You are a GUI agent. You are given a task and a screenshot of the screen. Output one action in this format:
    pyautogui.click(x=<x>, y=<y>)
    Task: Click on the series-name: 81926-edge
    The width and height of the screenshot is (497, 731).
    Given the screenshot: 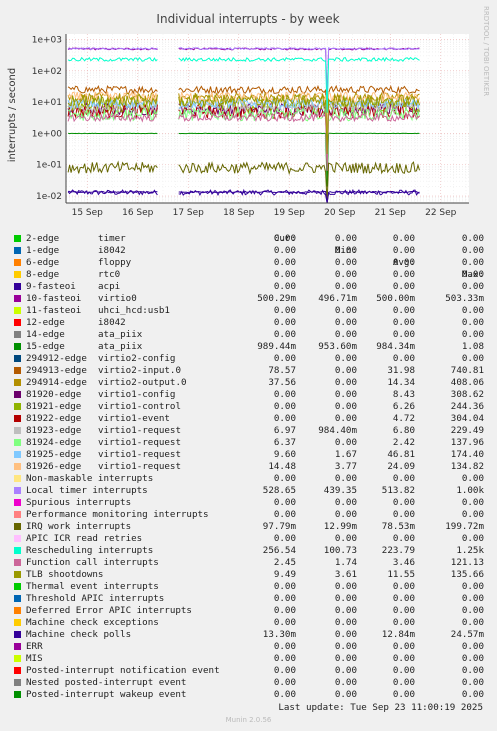 What is the action you would take?
    pyautogui.click(x=54, y=466)
    